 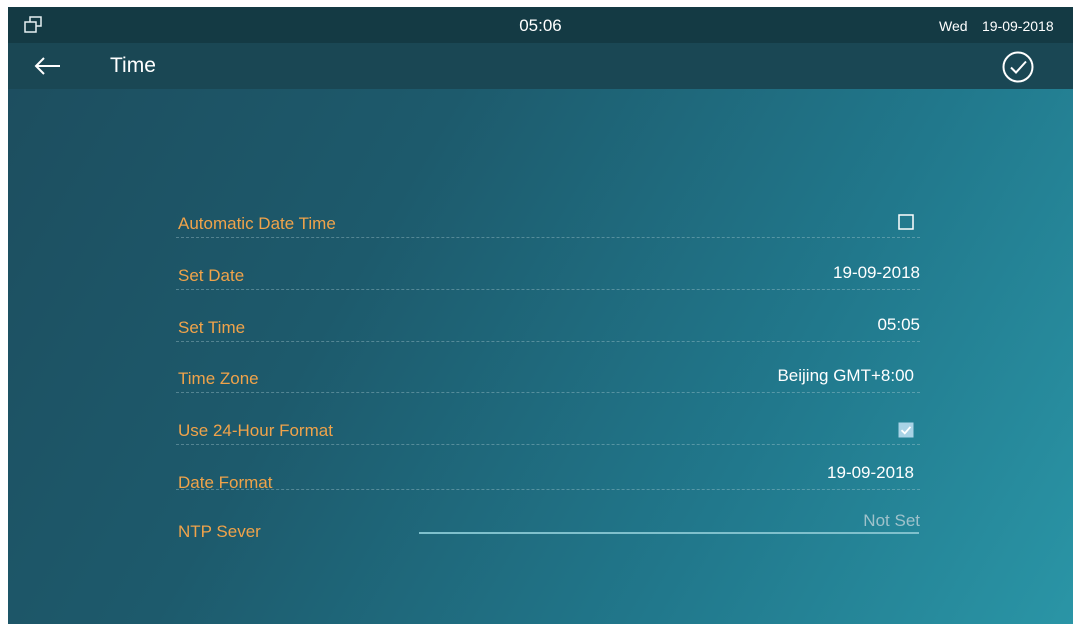 What do you see at coordinates (218, 378) in the screenshot?
I see `time-zone-label: Time Zone` at bounding box center [218, 378].